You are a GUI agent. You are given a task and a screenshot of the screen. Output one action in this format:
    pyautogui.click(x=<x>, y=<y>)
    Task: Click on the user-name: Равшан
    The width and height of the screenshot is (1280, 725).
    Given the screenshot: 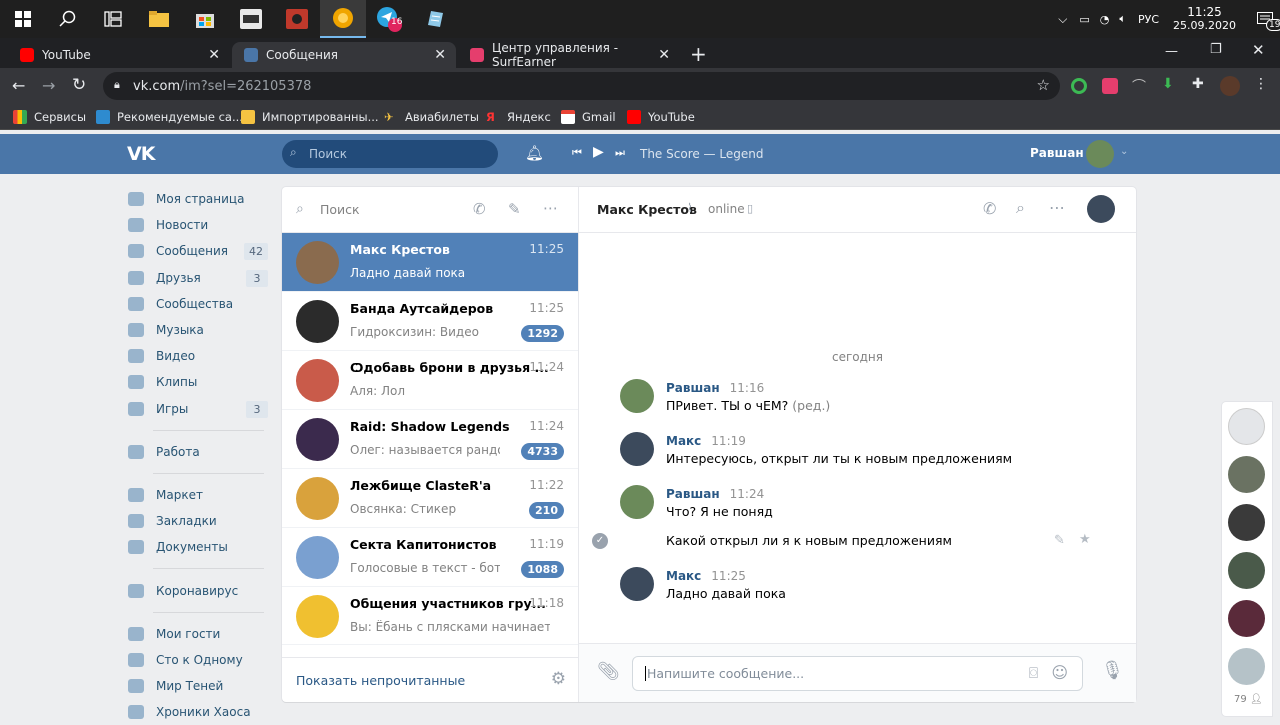 What is the action you would take?
    pyautogui.click(x=1057, y=153)
    